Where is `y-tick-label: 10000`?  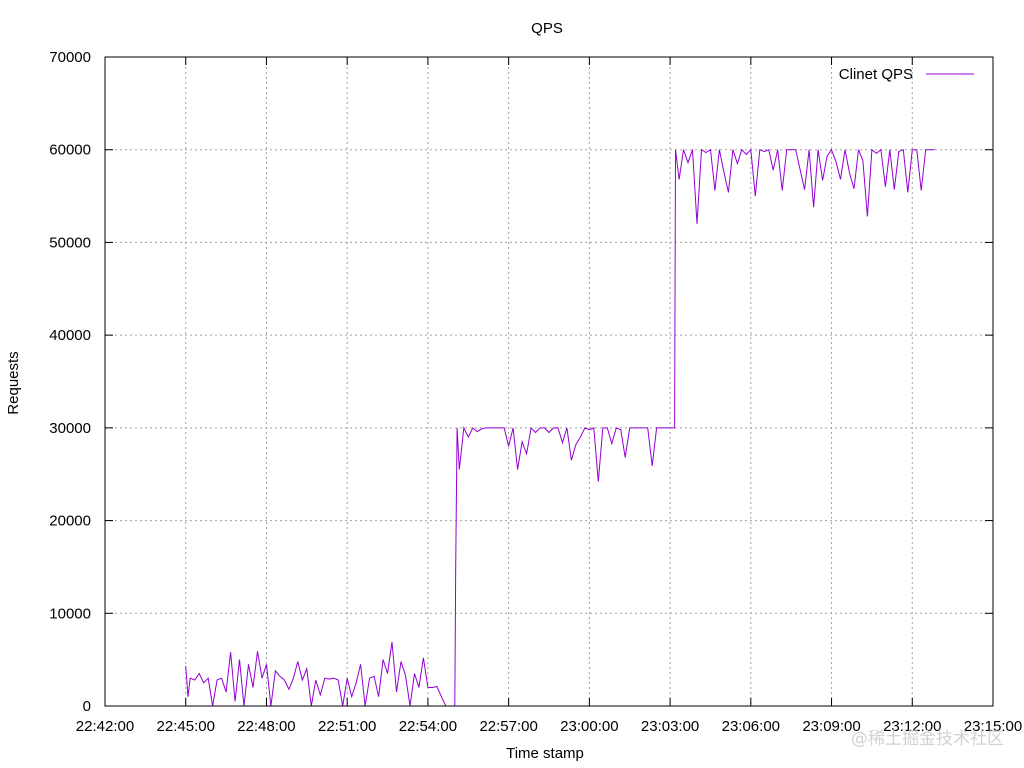
y-tick-label: 10000 is located at coordinates (70, 613).